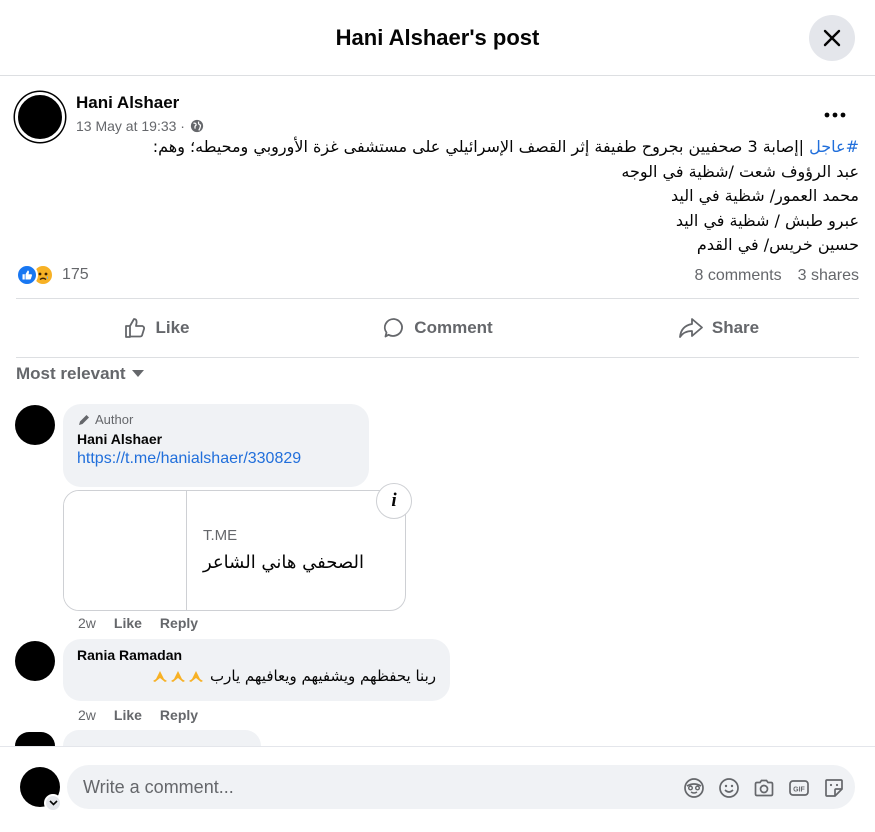 Image resolution: width=875 pixels, height=832 pixels. I want to click on svg-text: GIF, so click(799, 790).